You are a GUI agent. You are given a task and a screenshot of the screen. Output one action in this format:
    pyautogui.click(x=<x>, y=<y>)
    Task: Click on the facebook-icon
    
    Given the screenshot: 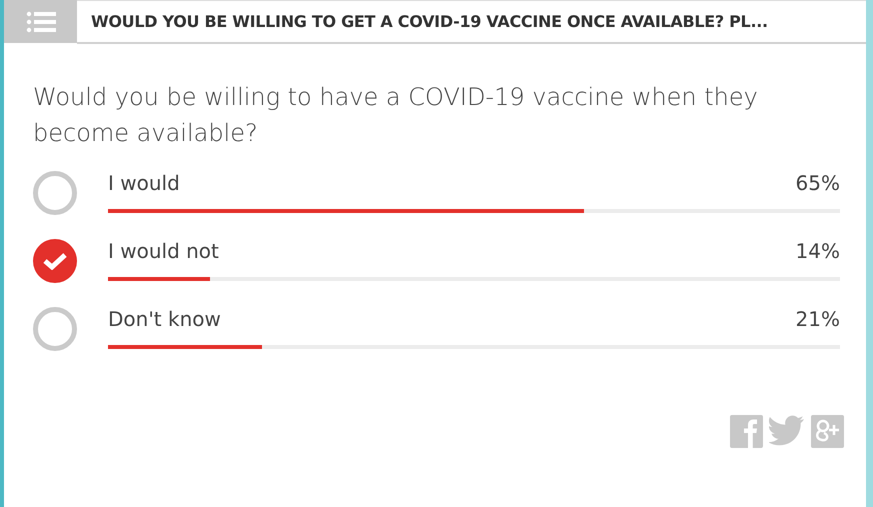 What is the action you would take?
    pyautogui.click(x=746, y=431)
    